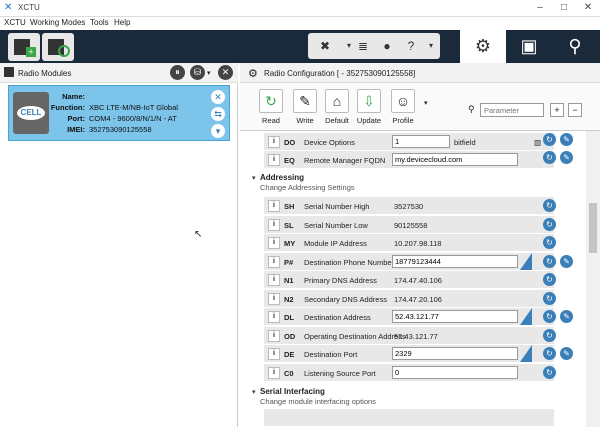  I want to click on serial-section-subtitle: Change module interfacing options, so click(318, 401).